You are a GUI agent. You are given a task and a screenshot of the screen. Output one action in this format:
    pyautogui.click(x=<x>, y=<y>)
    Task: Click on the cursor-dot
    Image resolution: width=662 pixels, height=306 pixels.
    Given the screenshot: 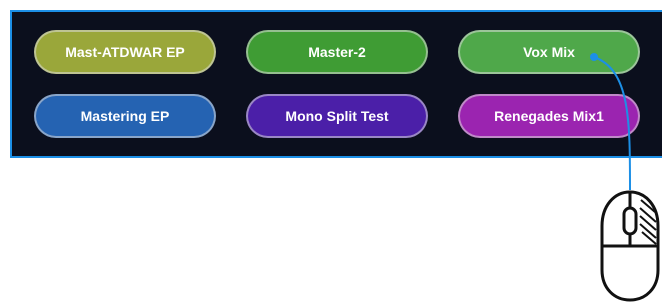 What is the action you would take?
    pyautogui.click(x=594, y=57)
    